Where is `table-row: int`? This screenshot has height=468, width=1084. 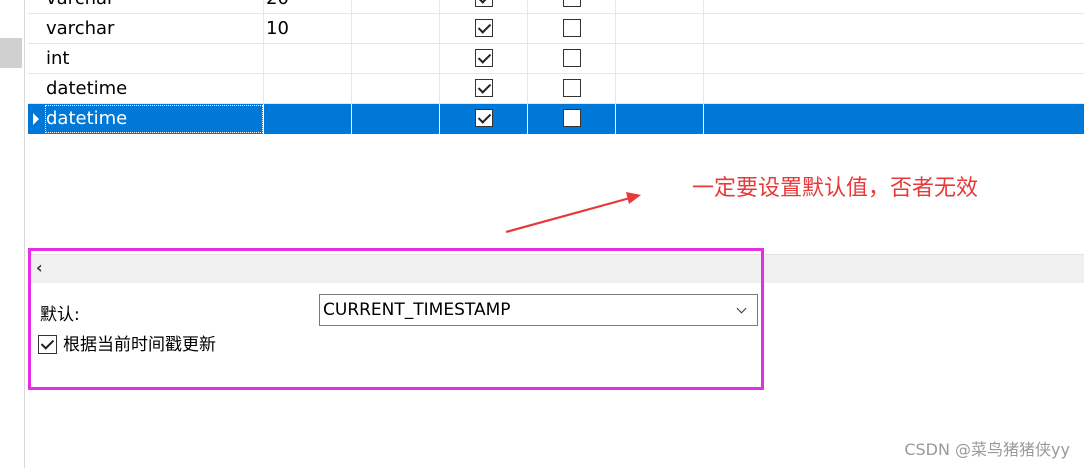 table-row: int is located at coordinates (556, 59).